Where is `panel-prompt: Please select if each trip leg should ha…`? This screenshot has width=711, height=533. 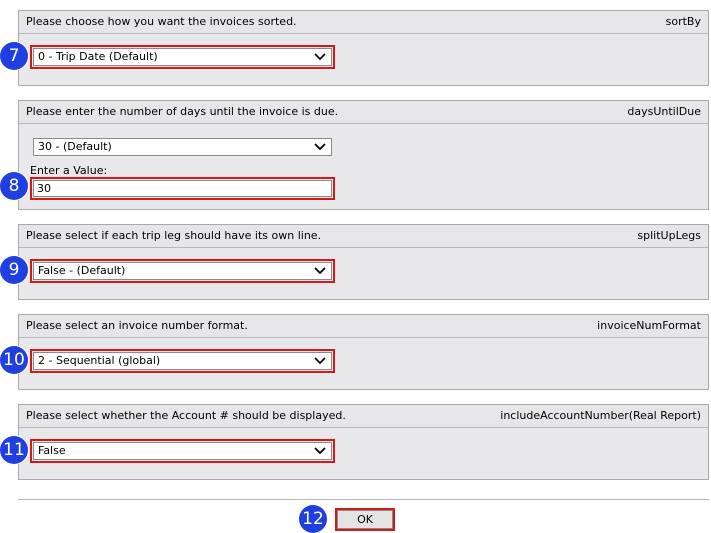
panel-prompt: Please select if each trip leg should ha… is located at coordinates (174, 235).